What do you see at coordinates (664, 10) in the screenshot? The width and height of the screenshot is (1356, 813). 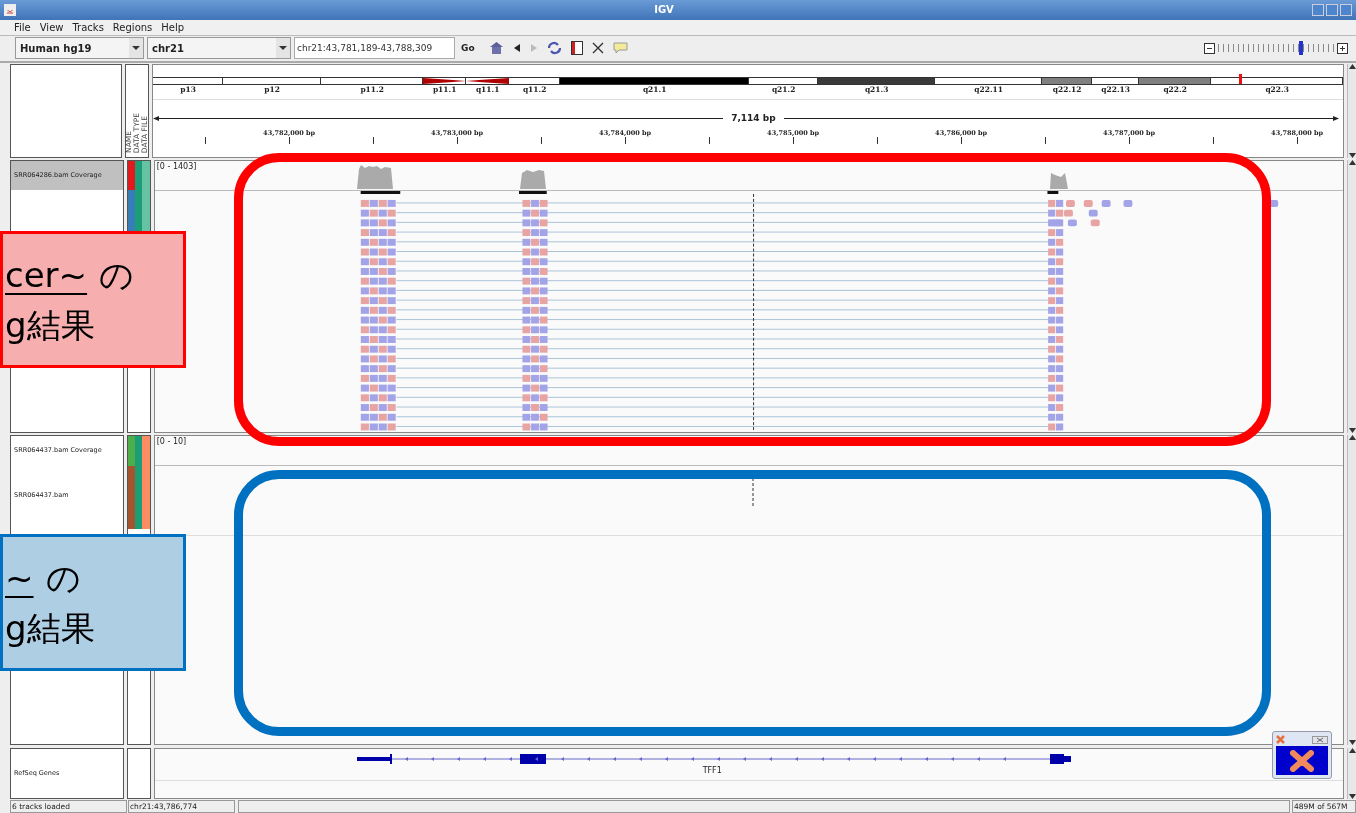 I see `window-title: IGV` at bounding box center [664, 10].